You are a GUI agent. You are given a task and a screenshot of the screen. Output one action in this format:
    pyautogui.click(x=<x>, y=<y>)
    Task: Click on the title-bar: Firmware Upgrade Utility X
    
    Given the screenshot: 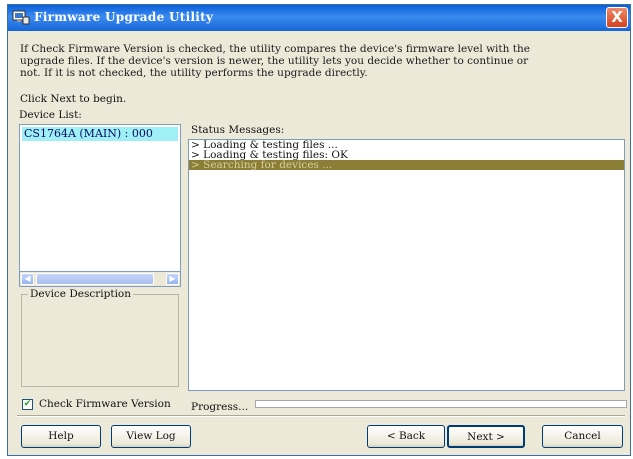 What is the action you would take?
    pyautogui.click(x=319, y=18)
    